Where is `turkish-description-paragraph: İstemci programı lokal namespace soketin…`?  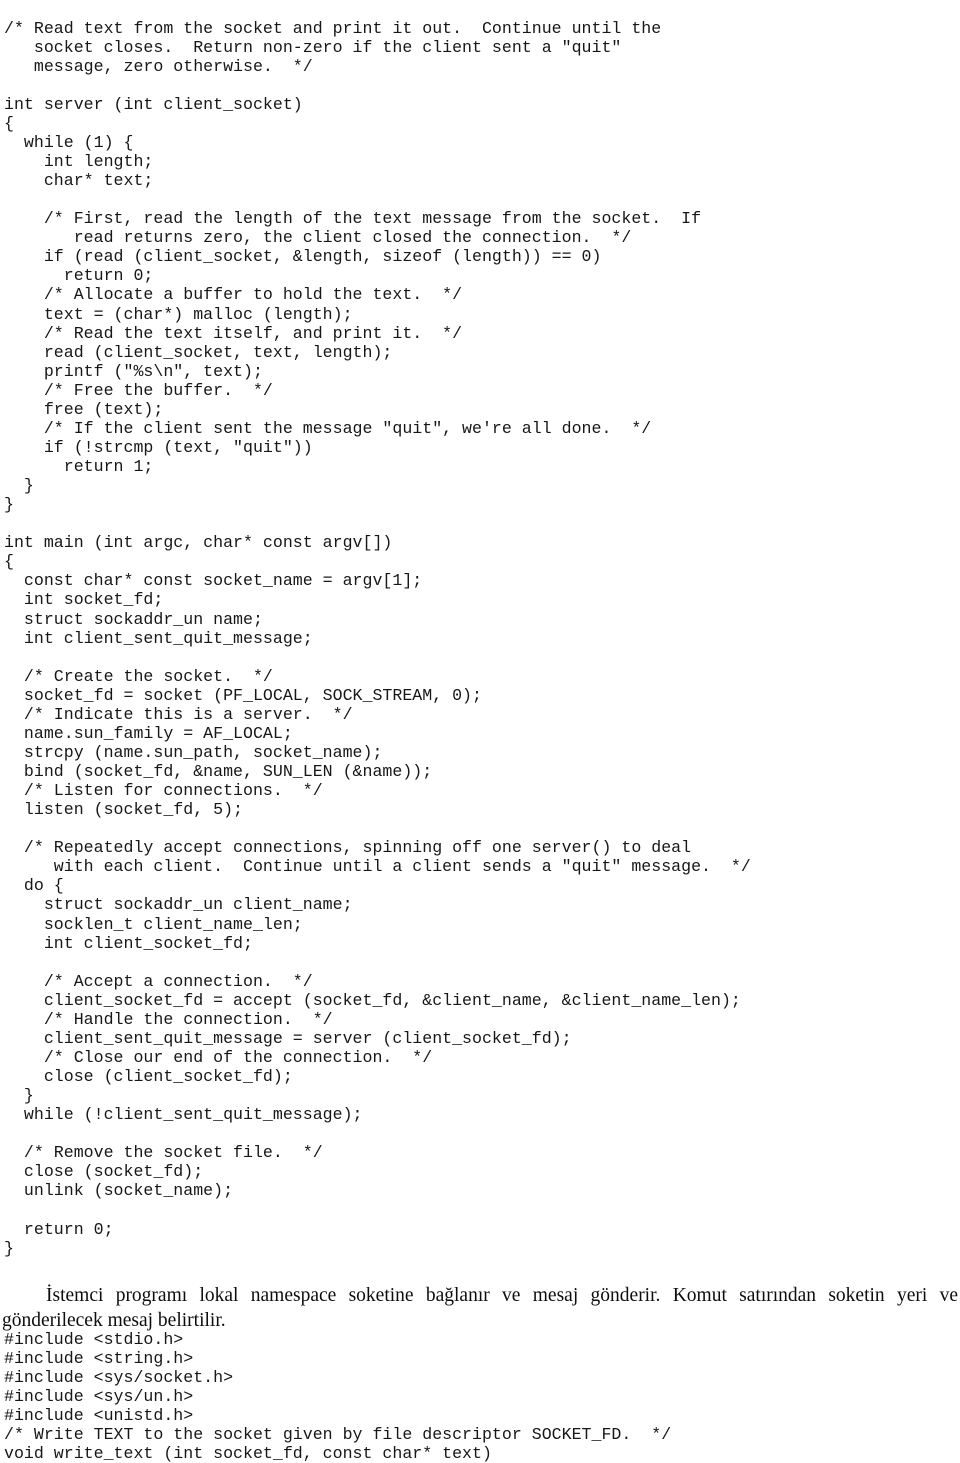
turkish-description-paragraph: İstemci programı lokal namespace soketin… is located at coordinates (480, 1308).